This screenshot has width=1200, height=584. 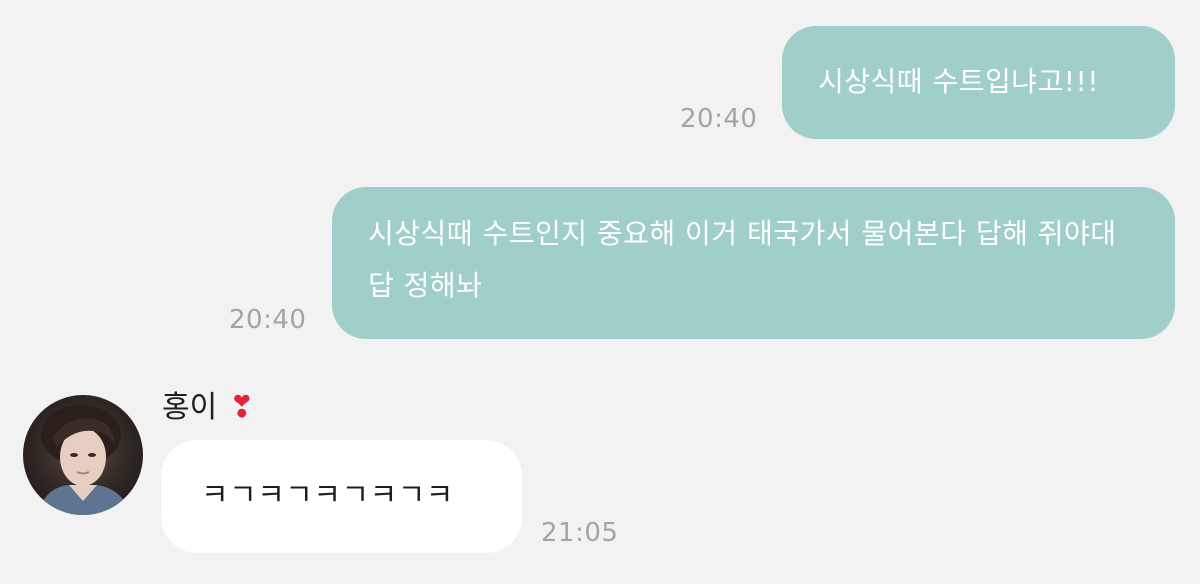 I want to click on message-text: 시상식때 수트인지 중요해 이거 태국가서 물어본다 답해 쥐야대 답 정해놔, so click(x=742, y=259).